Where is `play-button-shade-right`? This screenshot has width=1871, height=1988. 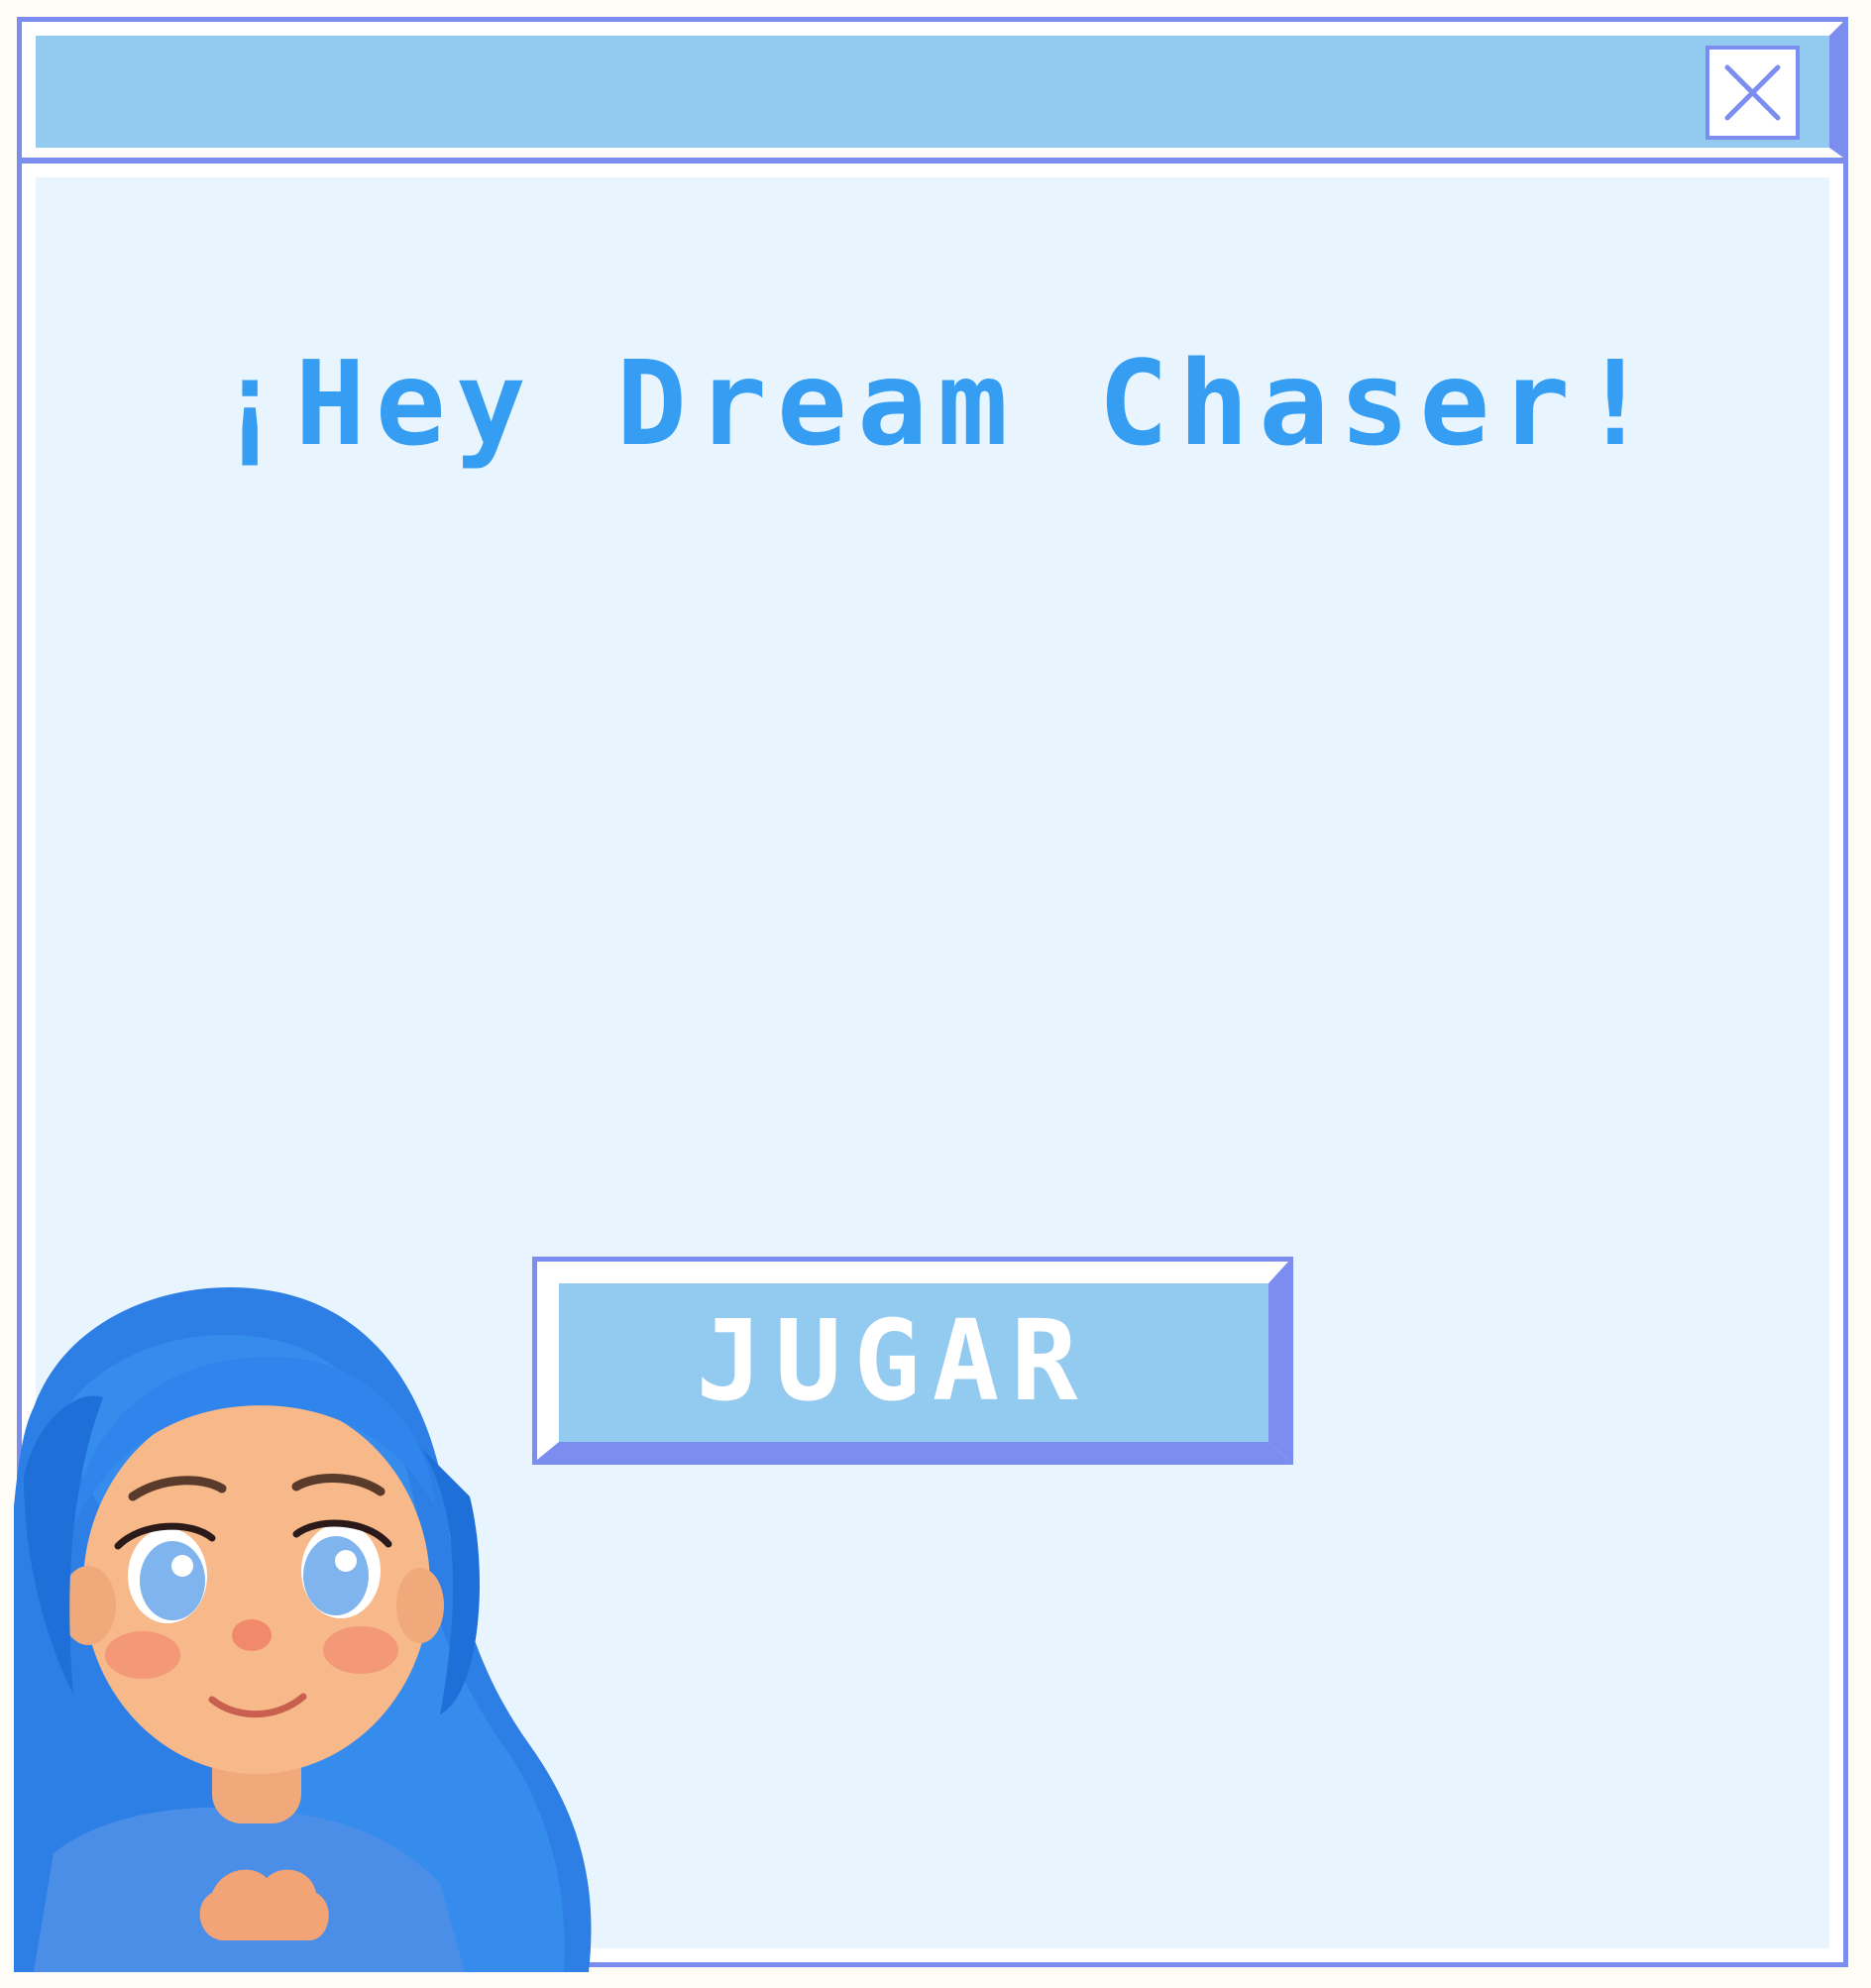
play-button-shade-right is located at coordinates (1278, 1361).